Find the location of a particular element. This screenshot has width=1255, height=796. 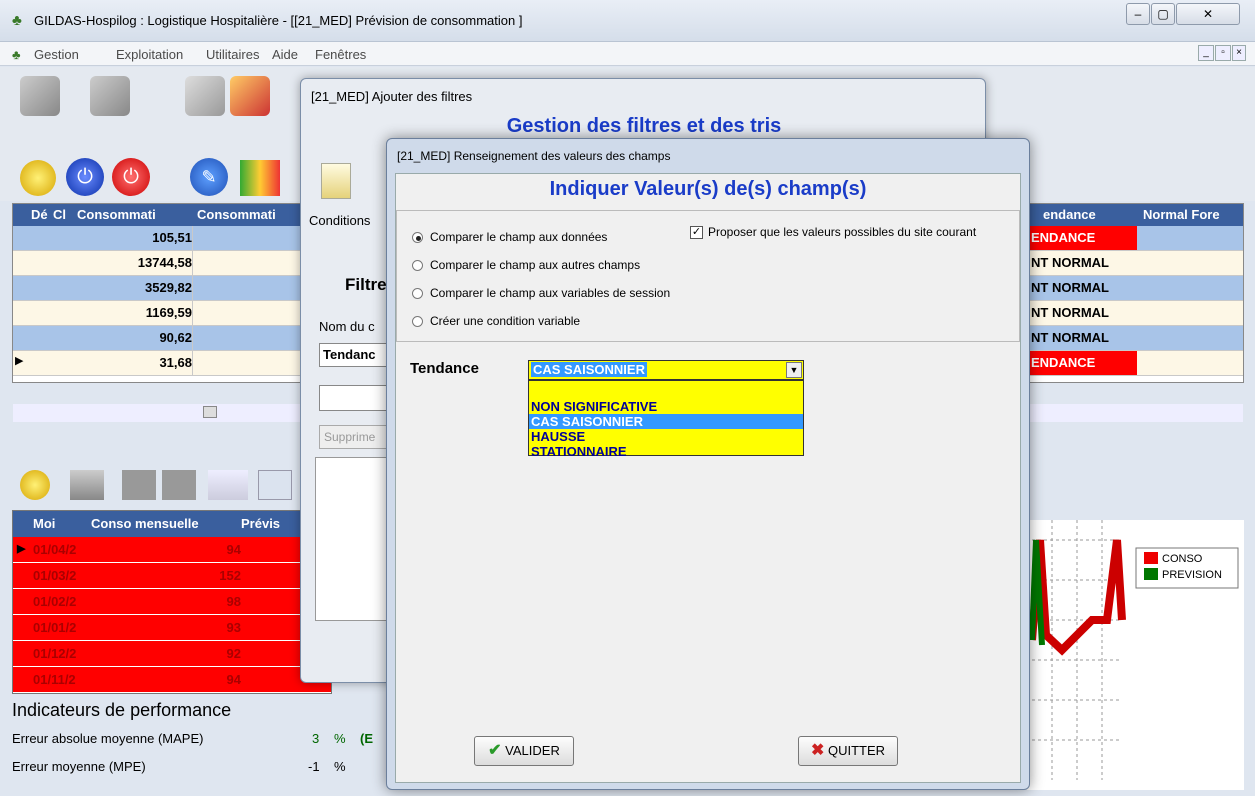

cell-value: 31,68 is located at coordinates (175, 362).